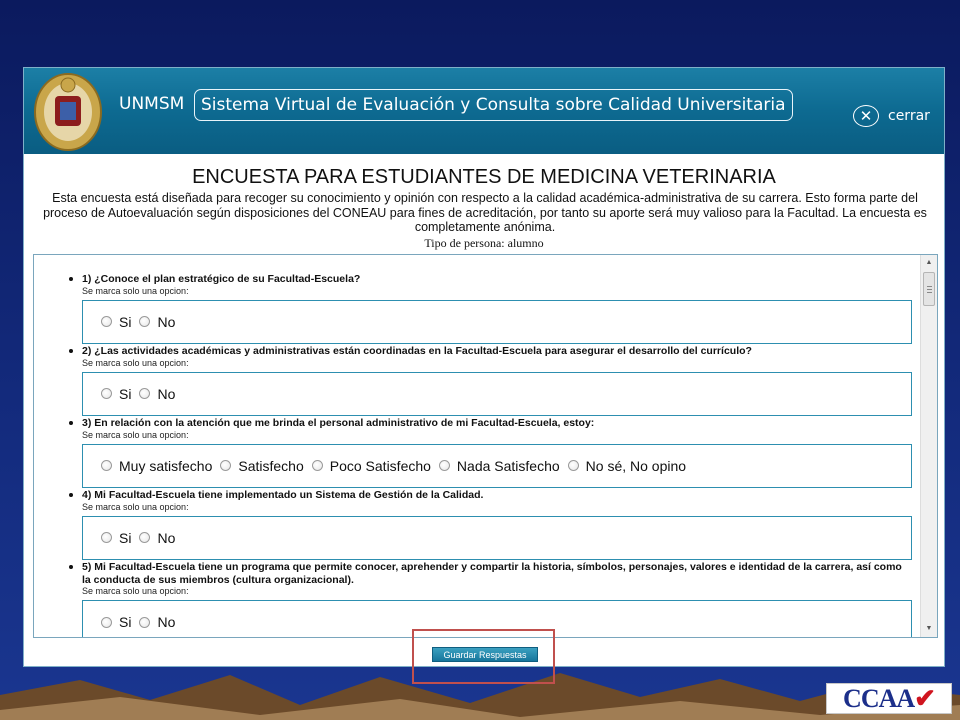 Image resolution: width=960 pixels, height=720 pixels. I want to click on ccaa-logo: CCAA✔, so click(889, 698).